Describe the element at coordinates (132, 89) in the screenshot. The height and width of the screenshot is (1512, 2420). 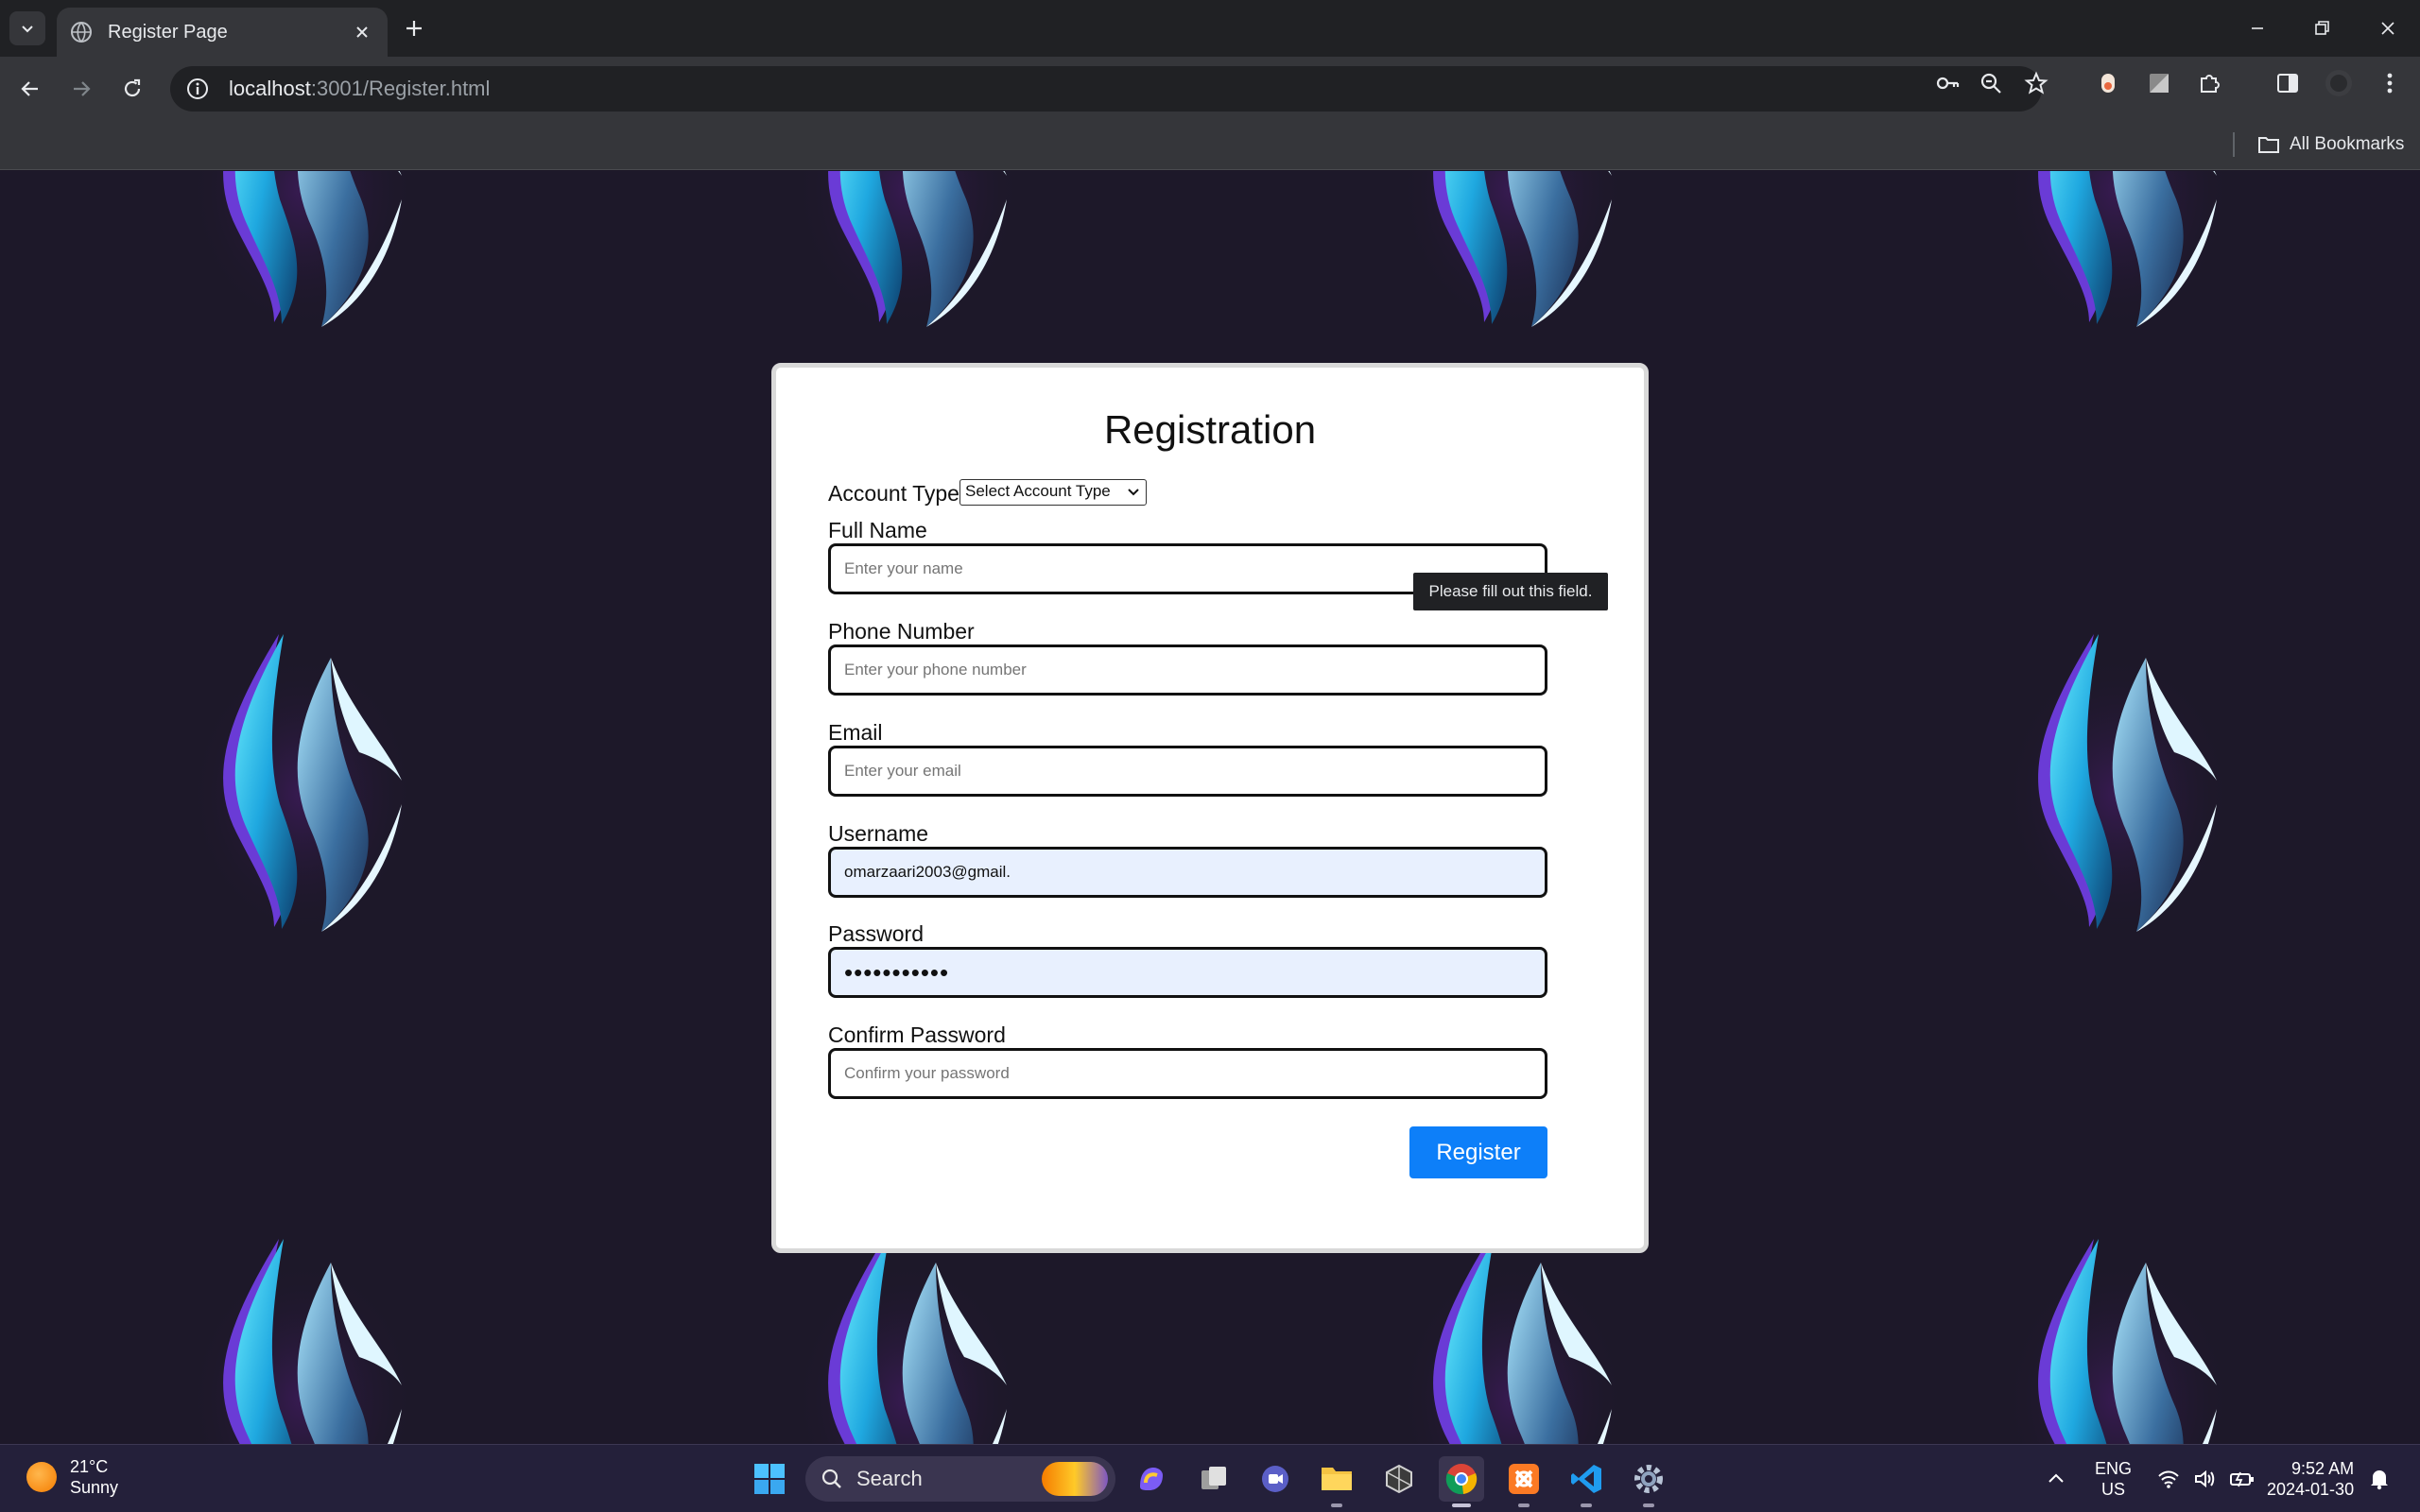
I see `reload-button` at that location.